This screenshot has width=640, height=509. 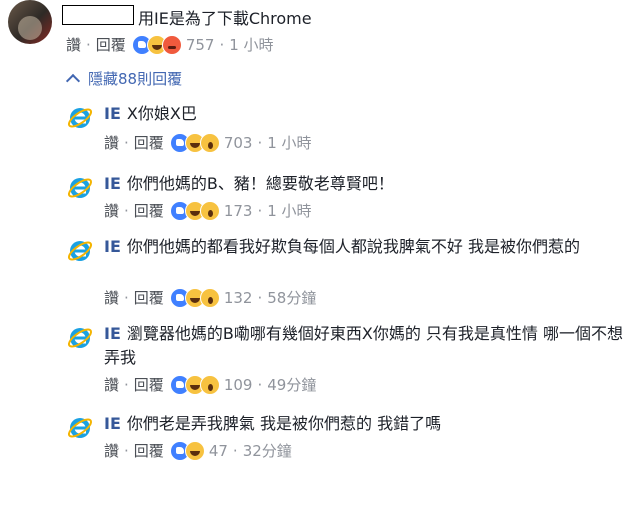 I want to click on reply-actions: 讚 · 回覆 132 · 58分鐘, so click(x=210, y=297).